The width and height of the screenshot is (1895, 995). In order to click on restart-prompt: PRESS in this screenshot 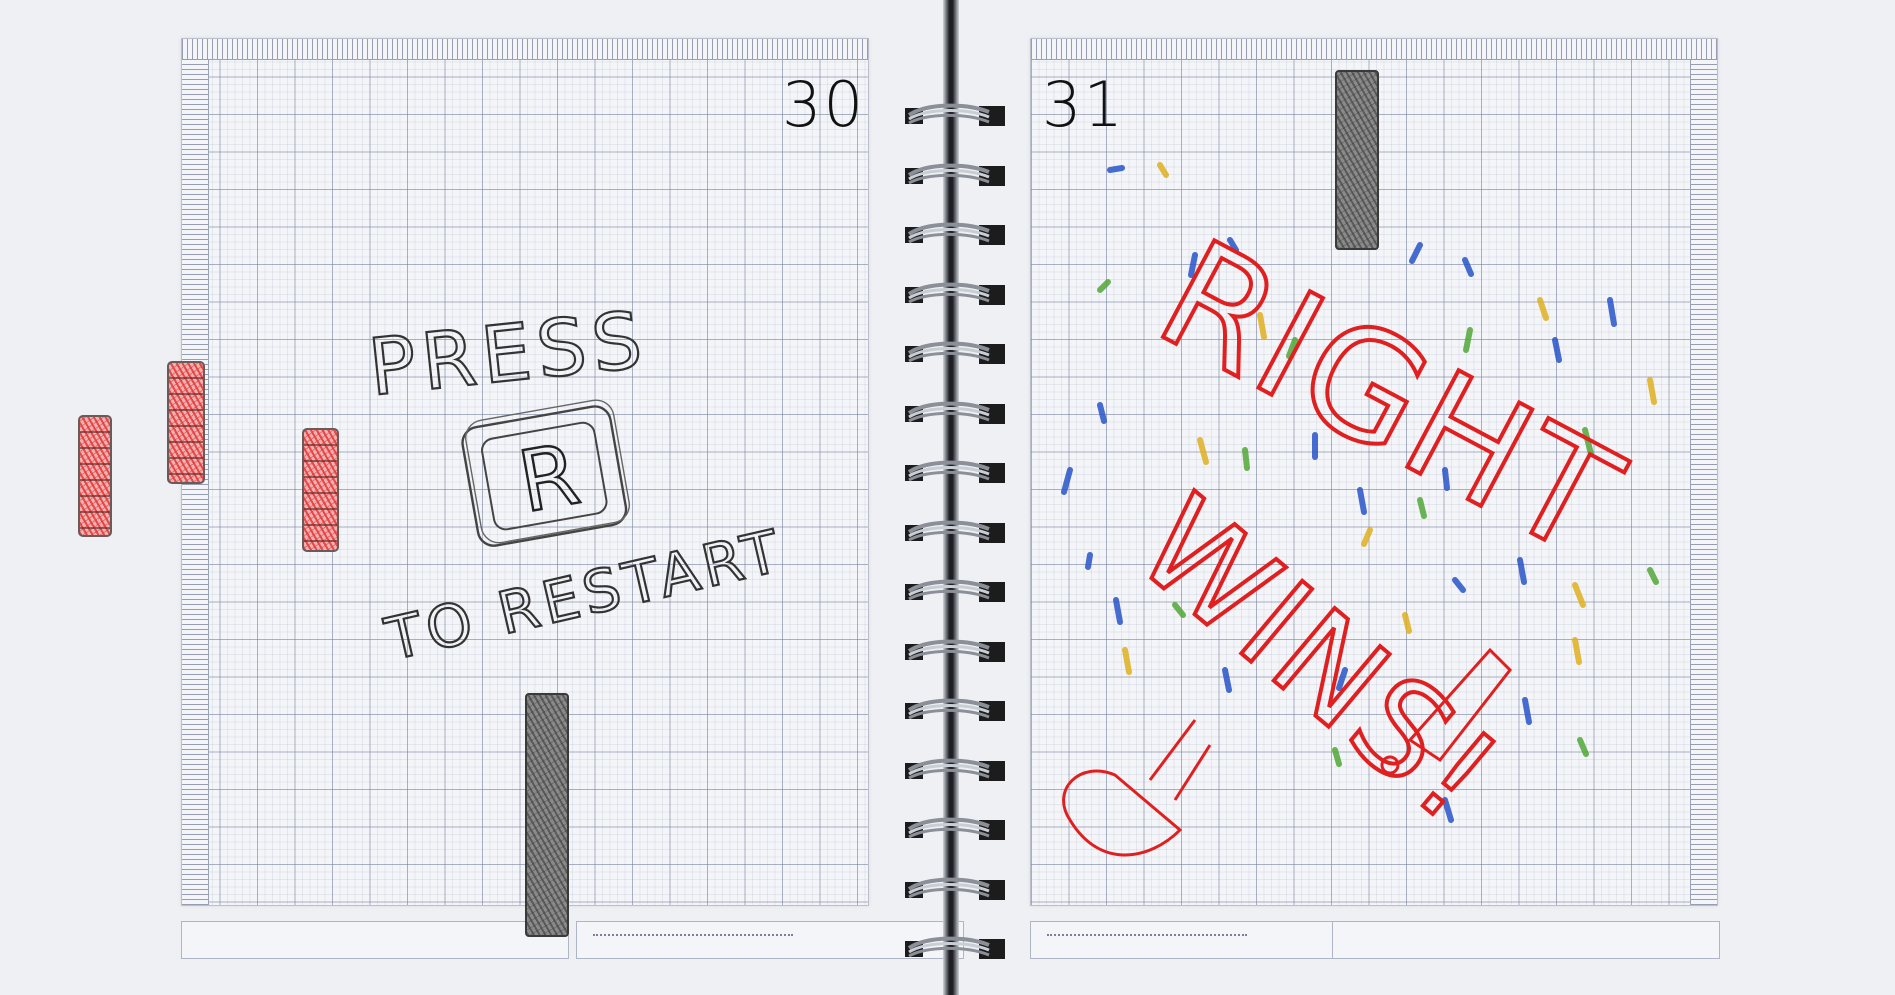, I will do `click(508, 354)`.